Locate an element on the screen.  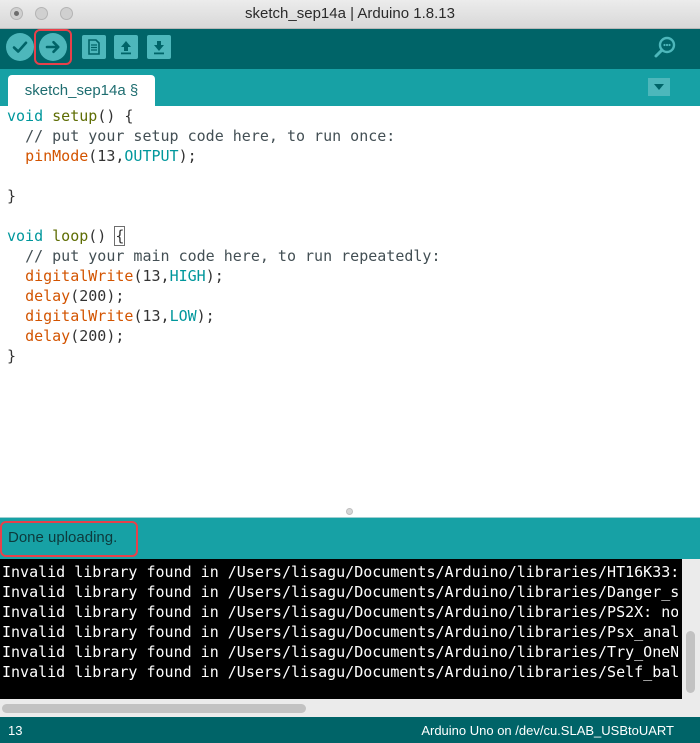
window-titlebar: sketch_sep14a | Arduino 1.8.13 is located at coordinates (350, 14).